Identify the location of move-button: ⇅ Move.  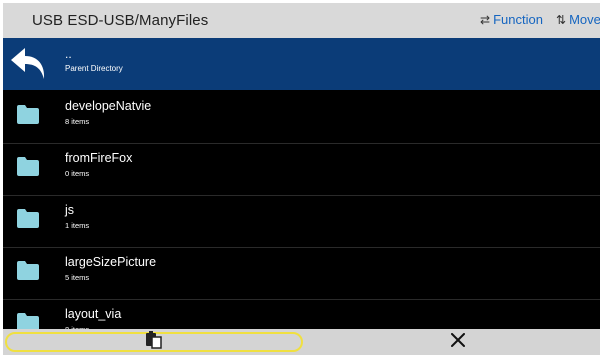
(578, 19).